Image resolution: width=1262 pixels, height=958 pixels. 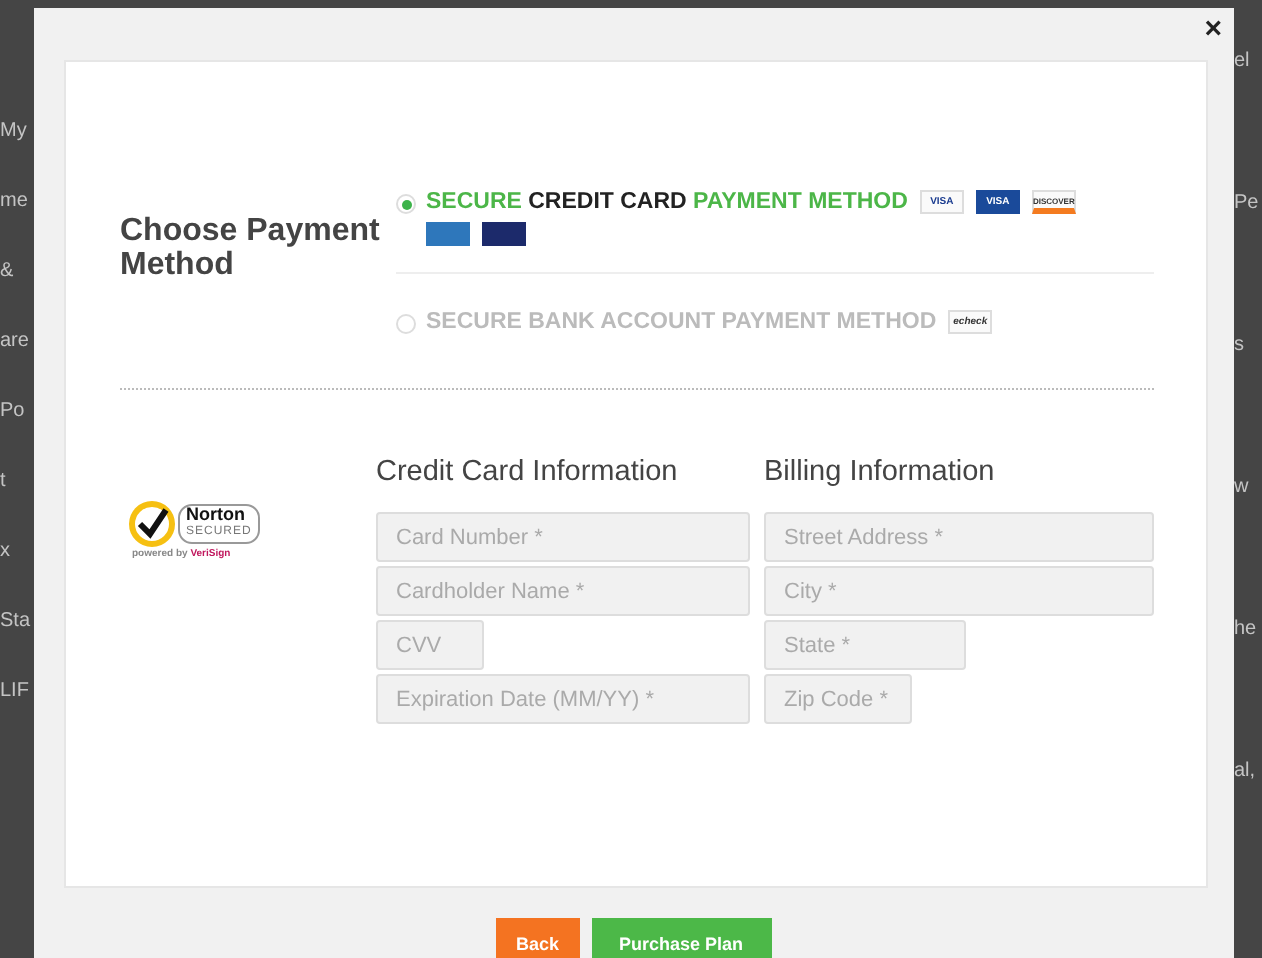 I want to click on background-text: My, so click(x=13, y=131).